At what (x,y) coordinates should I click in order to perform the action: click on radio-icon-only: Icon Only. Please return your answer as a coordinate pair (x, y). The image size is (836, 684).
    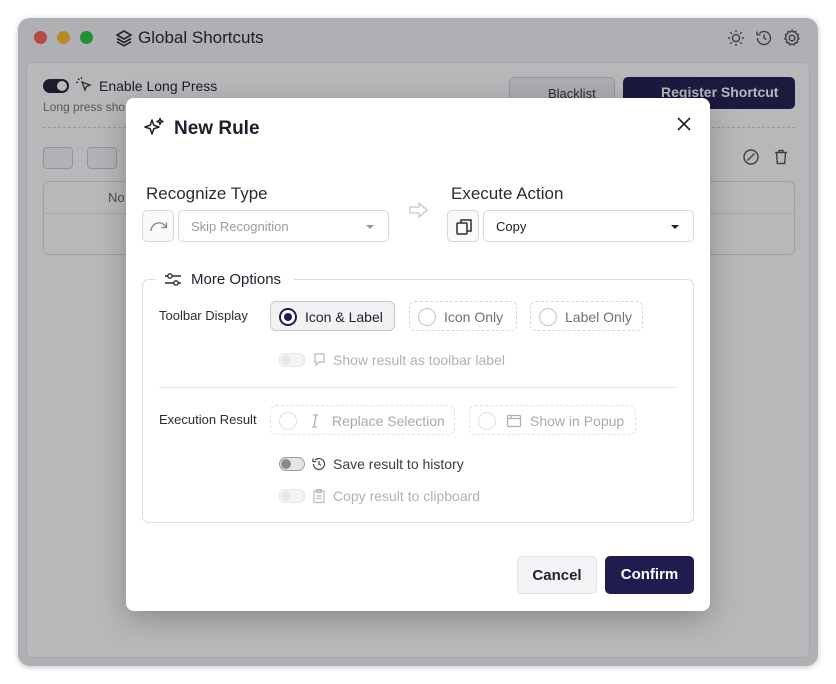
    Looking at the image, I should click on (463, 316).